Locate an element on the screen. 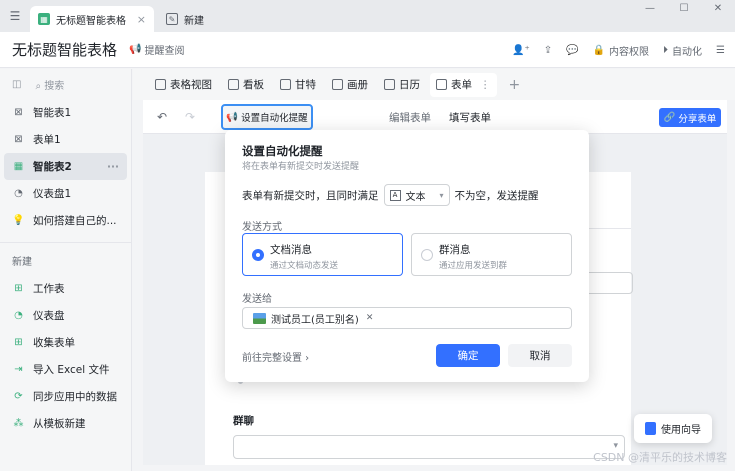  usage-guide-button: 使用向导 is located at coordinates (673, 428).